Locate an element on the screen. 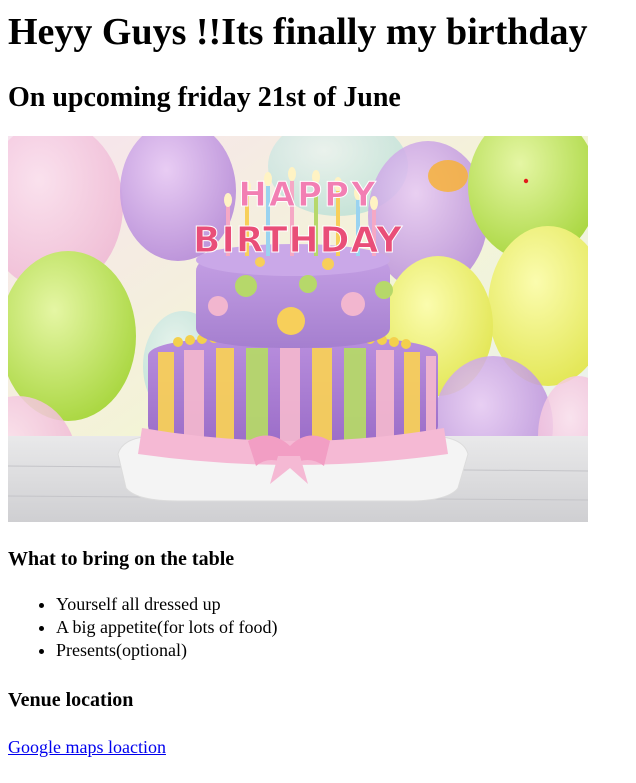 This screenshot has height=783, width=636. page-title: Heyy Guys !!Its finally my birthday is located at coordinates (298, 32).